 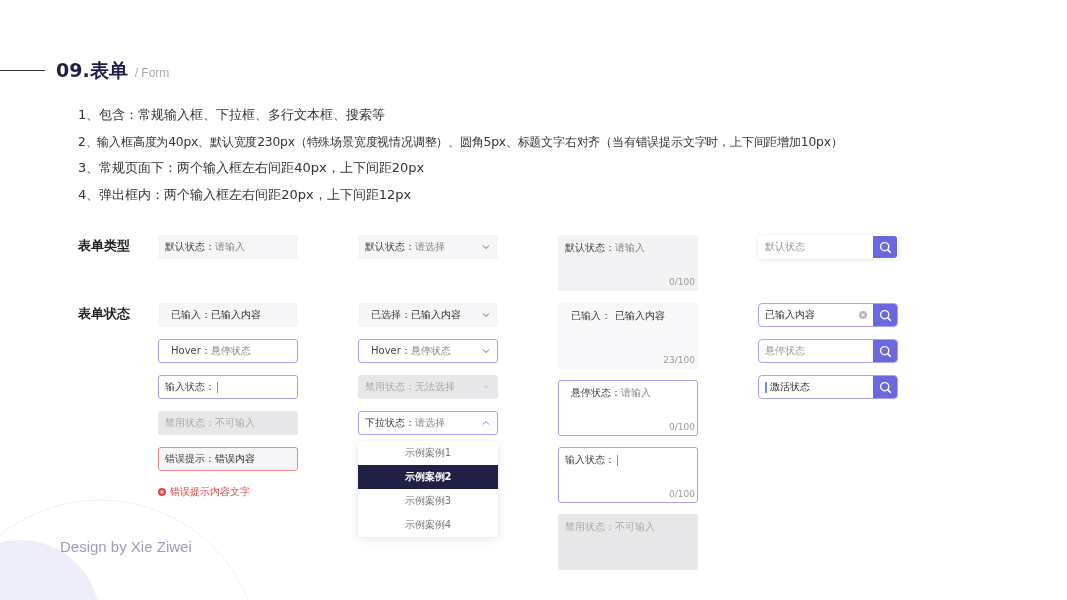 What do you see at coordinates (210, 492) in the screenshot?
I see `error-message: 错误提示内容文字` at bounding box center [210, 492].